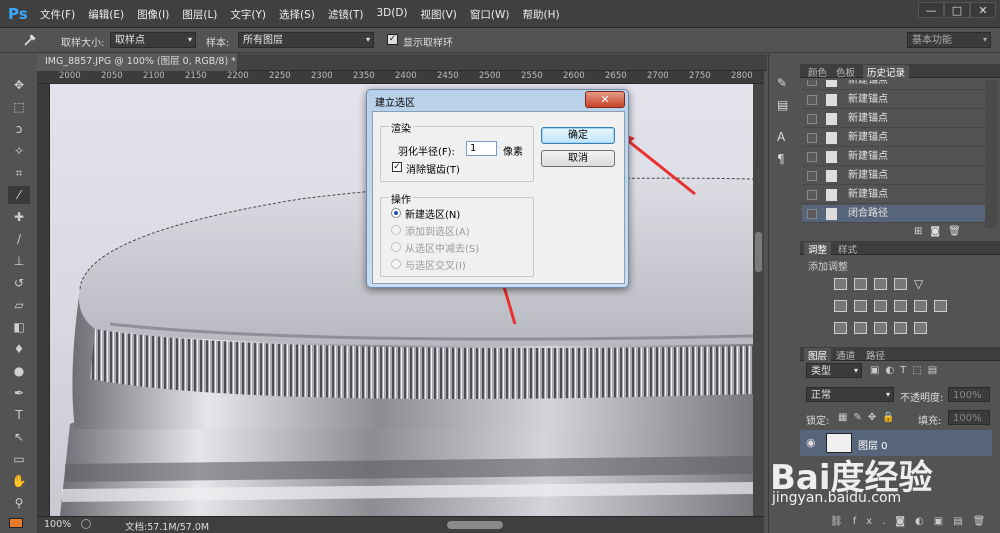  What do you see at coordinates (900, 306) in the screenshot?
I see `photo-filter-icon` at bounding box center [900, 306].